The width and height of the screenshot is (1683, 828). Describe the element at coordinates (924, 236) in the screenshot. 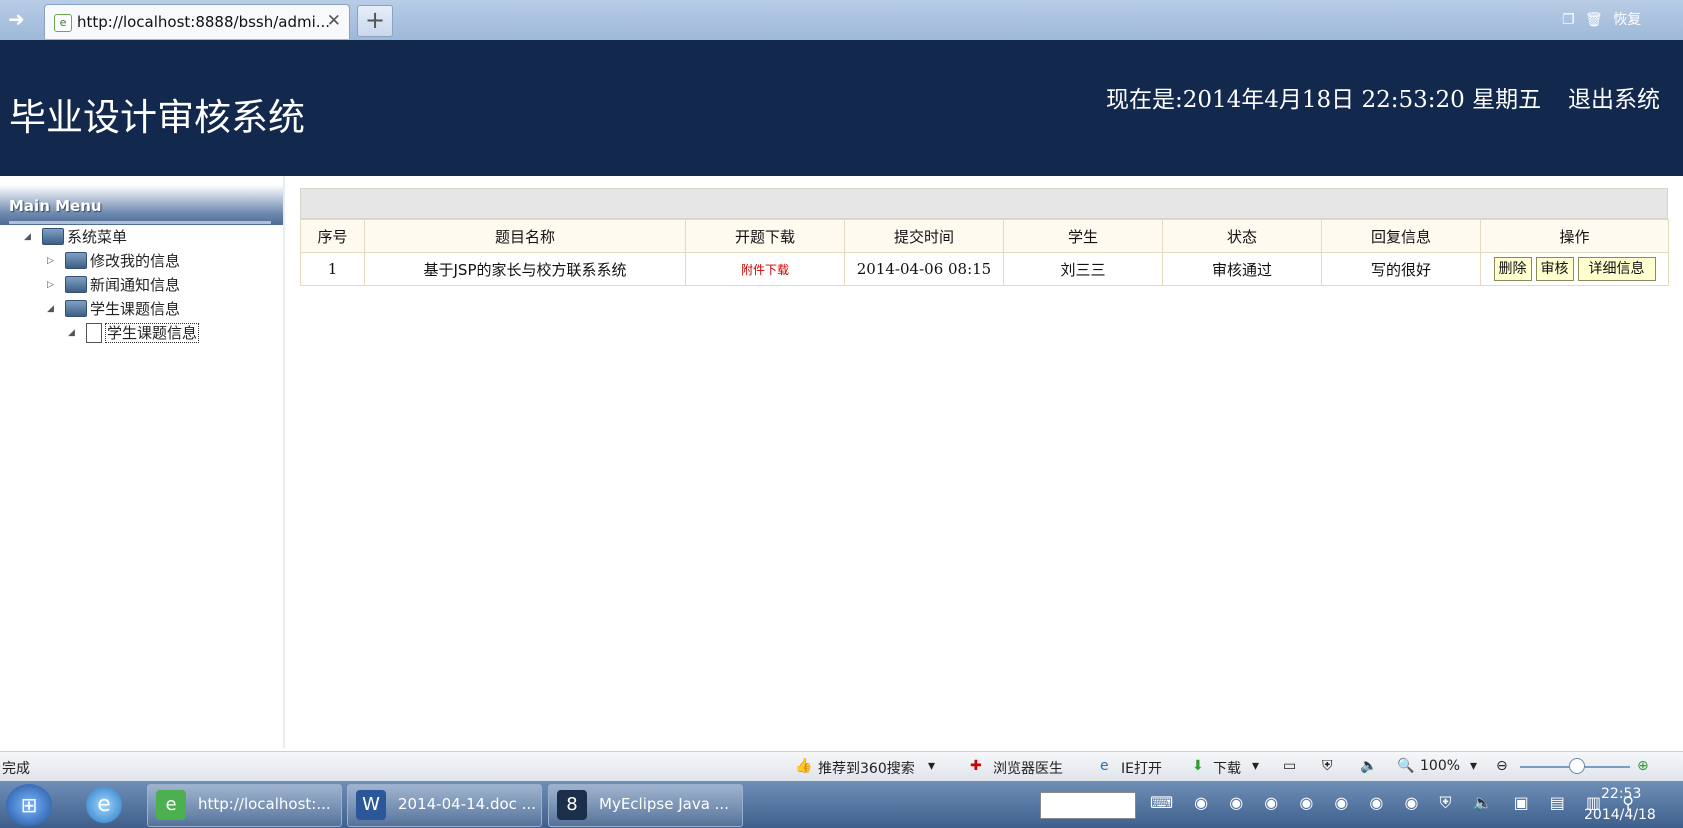

I see `column-header: 提交时间` at that location.